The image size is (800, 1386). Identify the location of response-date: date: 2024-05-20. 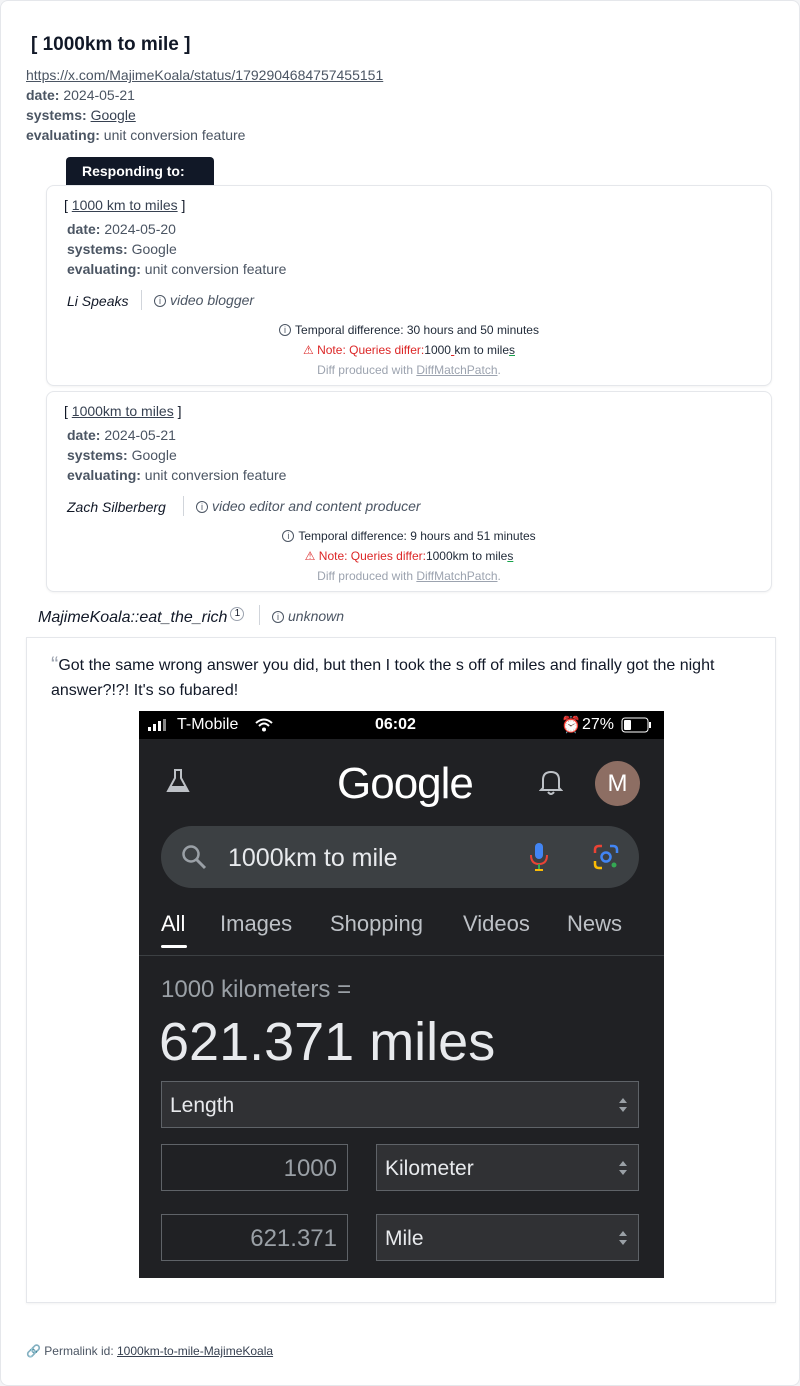
(121, 229).